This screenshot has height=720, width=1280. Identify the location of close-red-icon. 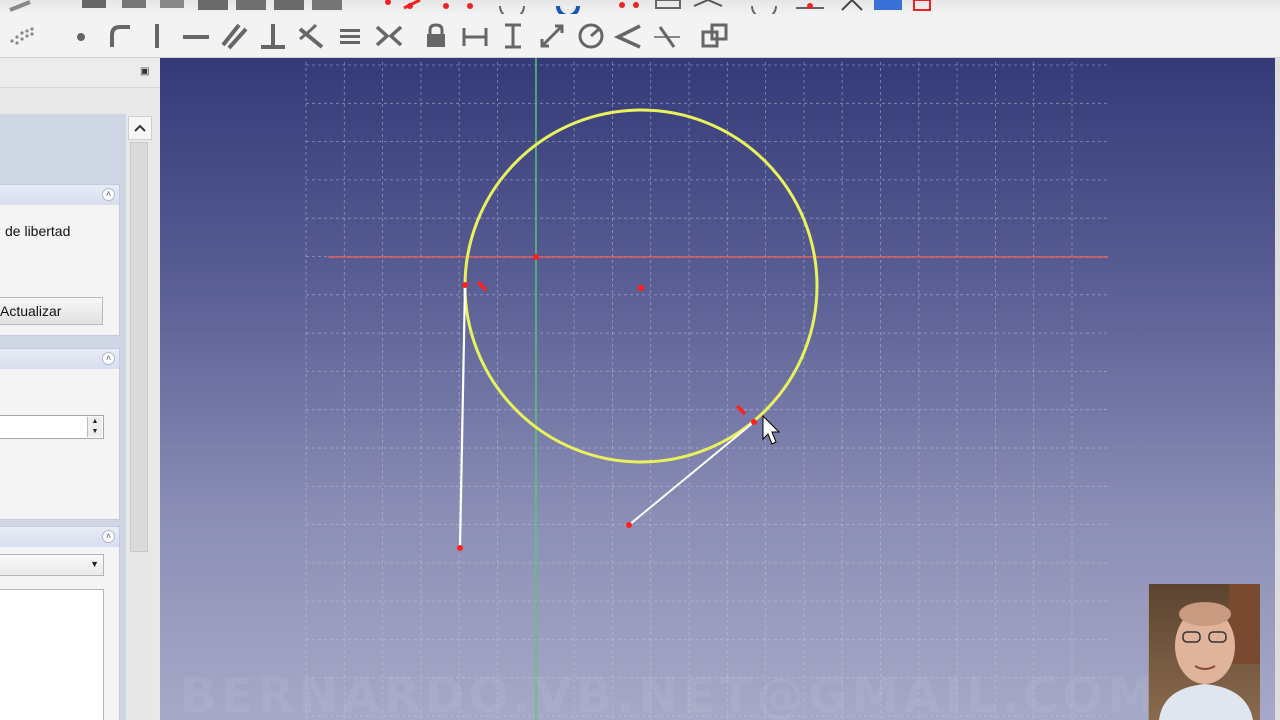
(922, 5).